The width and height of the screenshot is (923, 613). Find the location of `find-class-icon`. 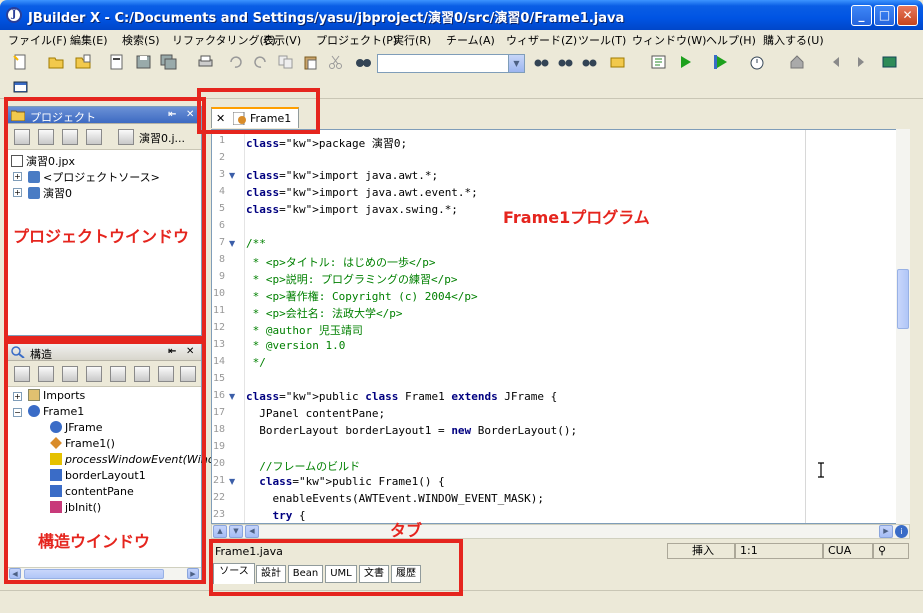

find-class-icon is located at coordinates (541, 62).